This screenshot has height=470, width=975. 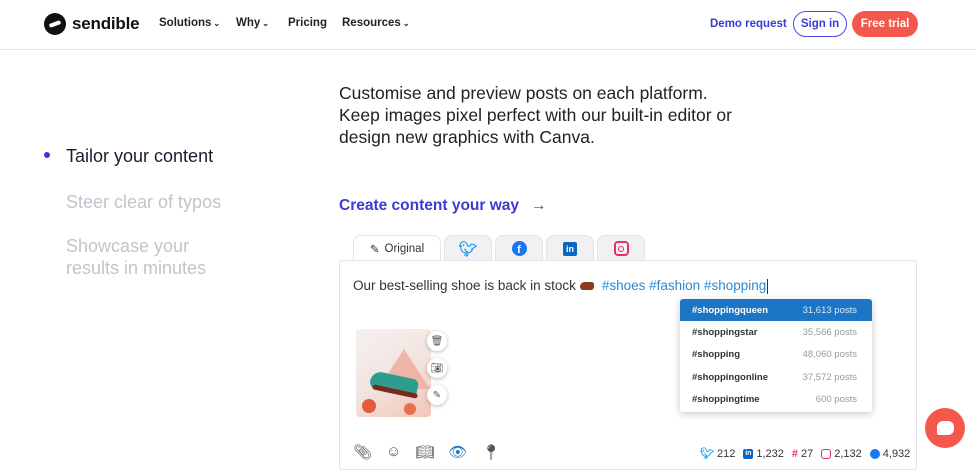 I want to click on facebook-icon: f, so click(x=519, y=248).